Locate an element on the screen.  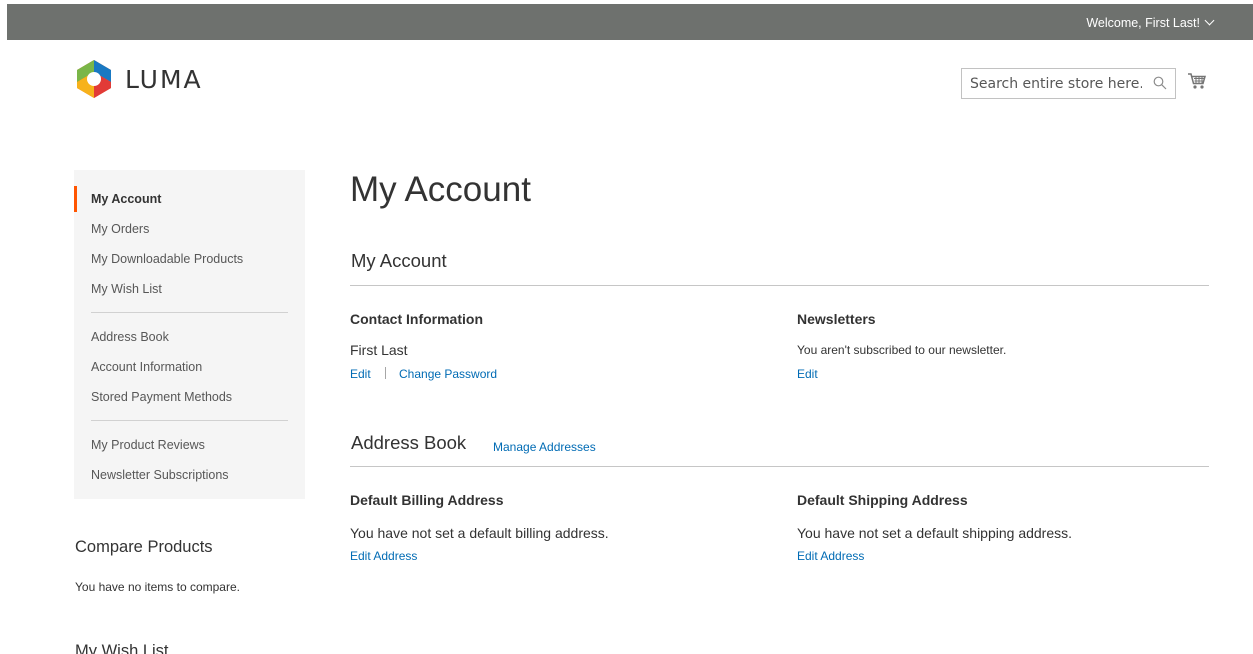
link-separator is located at coordinates (385, 373).